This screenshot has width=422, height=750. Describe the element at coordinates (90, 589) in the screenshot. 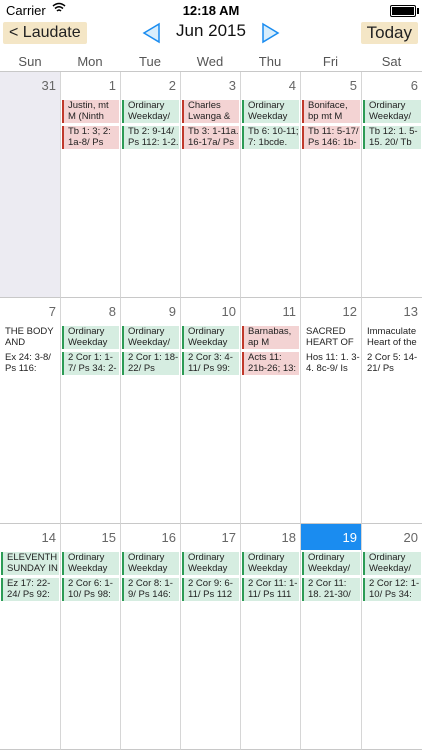

I see `calendar-event: 2 Cor 6: 1-10/ Ps 98:` at that location.